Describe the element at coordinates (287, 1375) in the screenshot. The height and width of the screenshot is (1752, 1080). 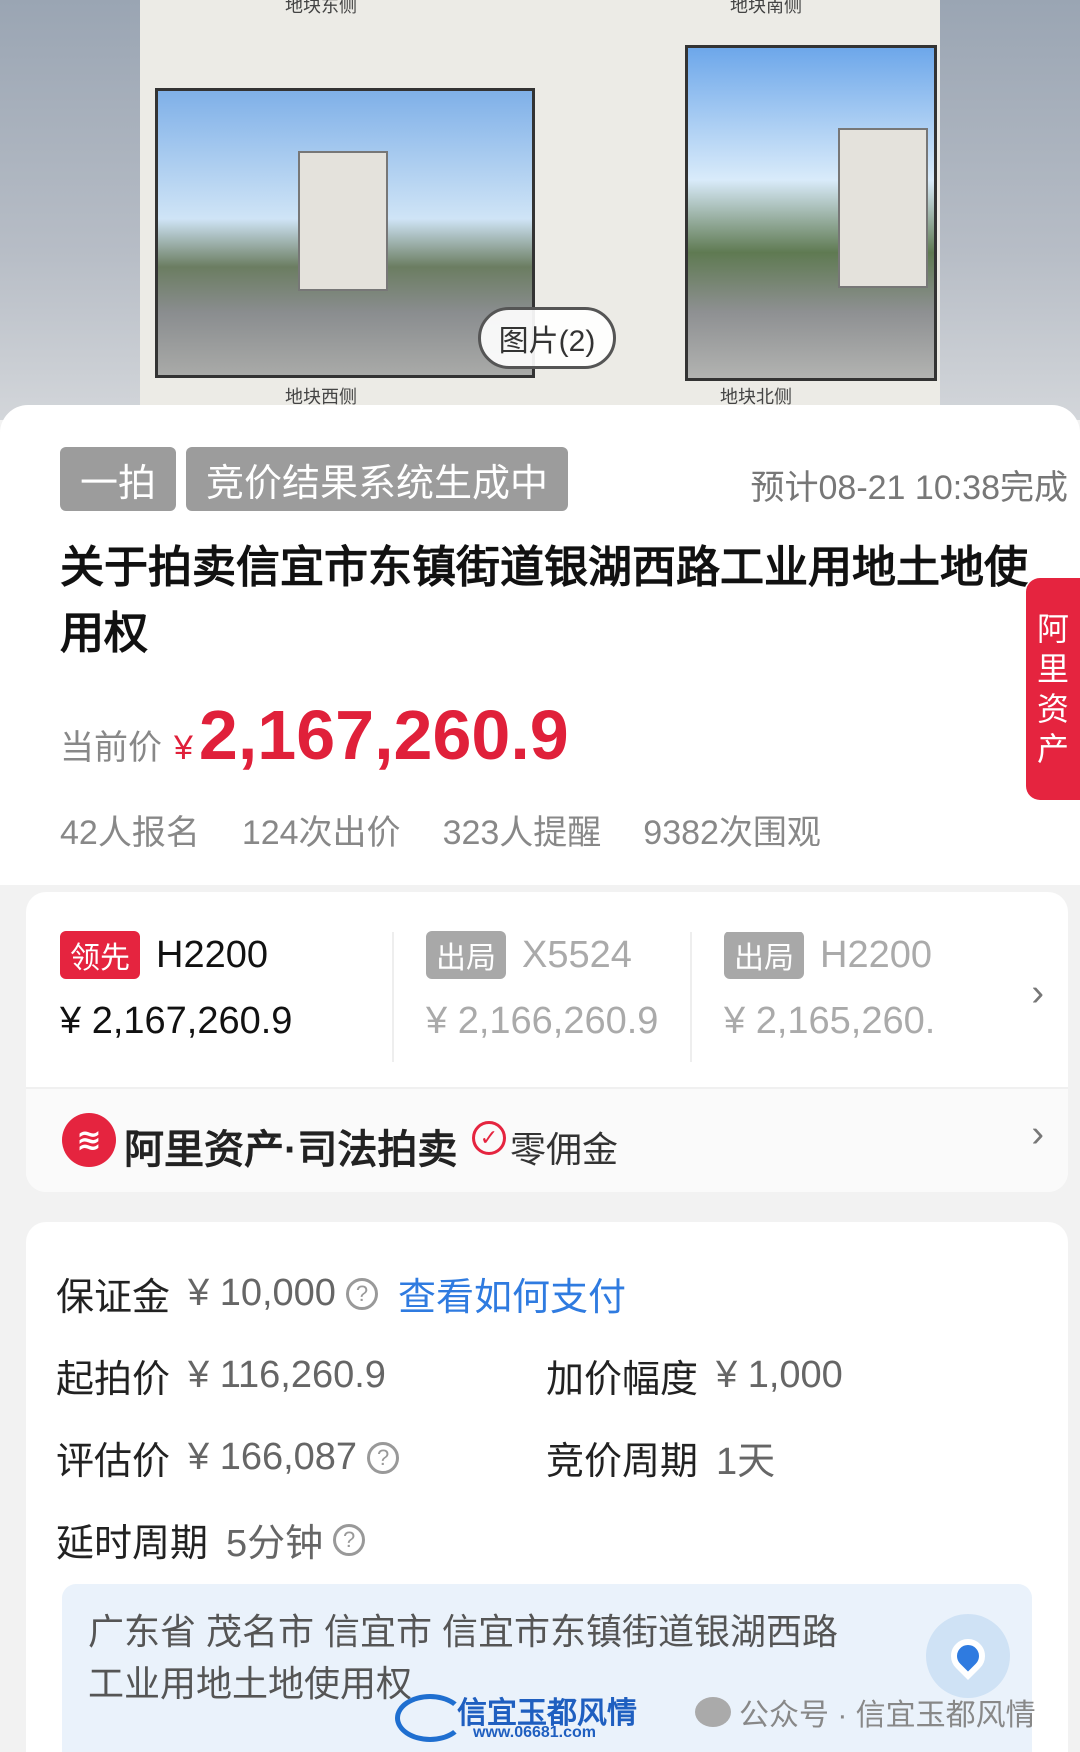
I see `start-price-value: ¥ 116,260.9` at that location.